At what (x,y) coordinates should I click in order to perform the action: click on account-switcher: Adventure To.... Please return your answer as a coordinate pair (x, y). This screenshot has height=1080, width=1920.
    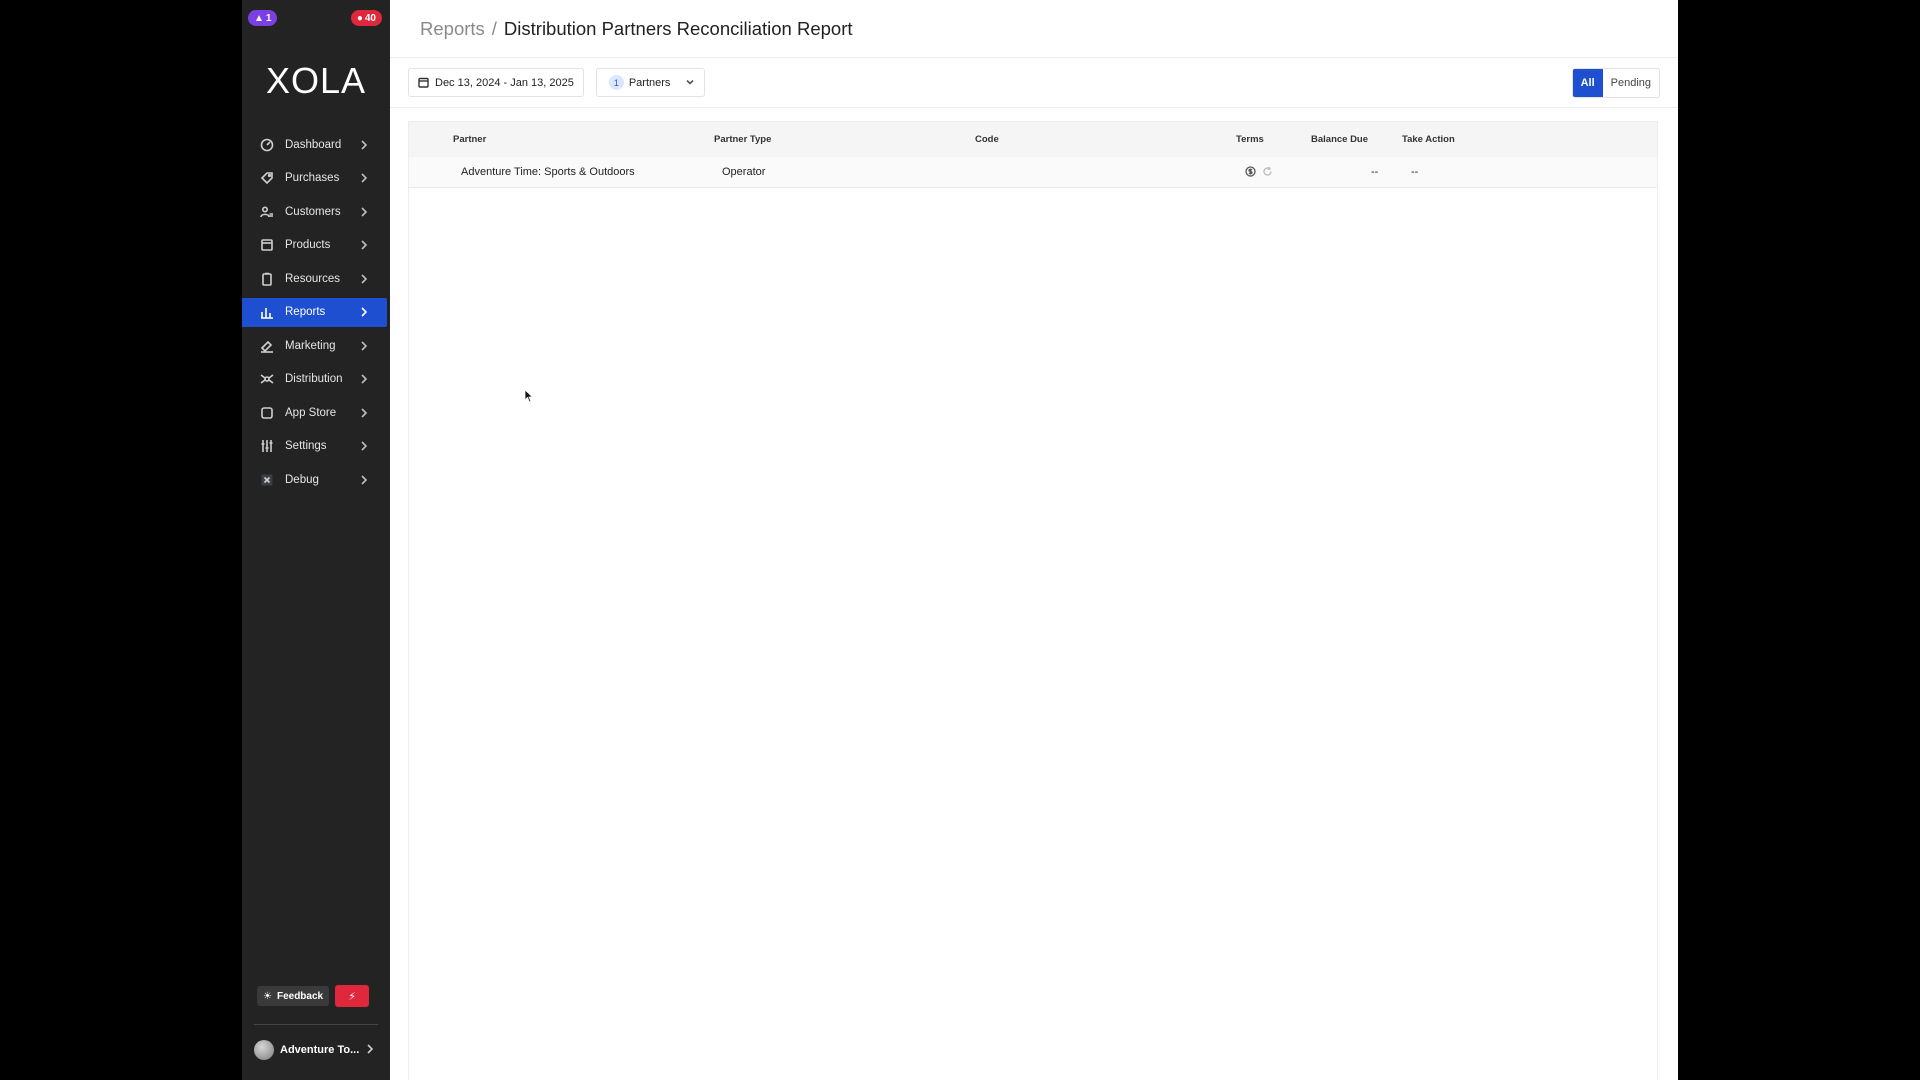
    Looking at the image, I should click on (316, 1050).